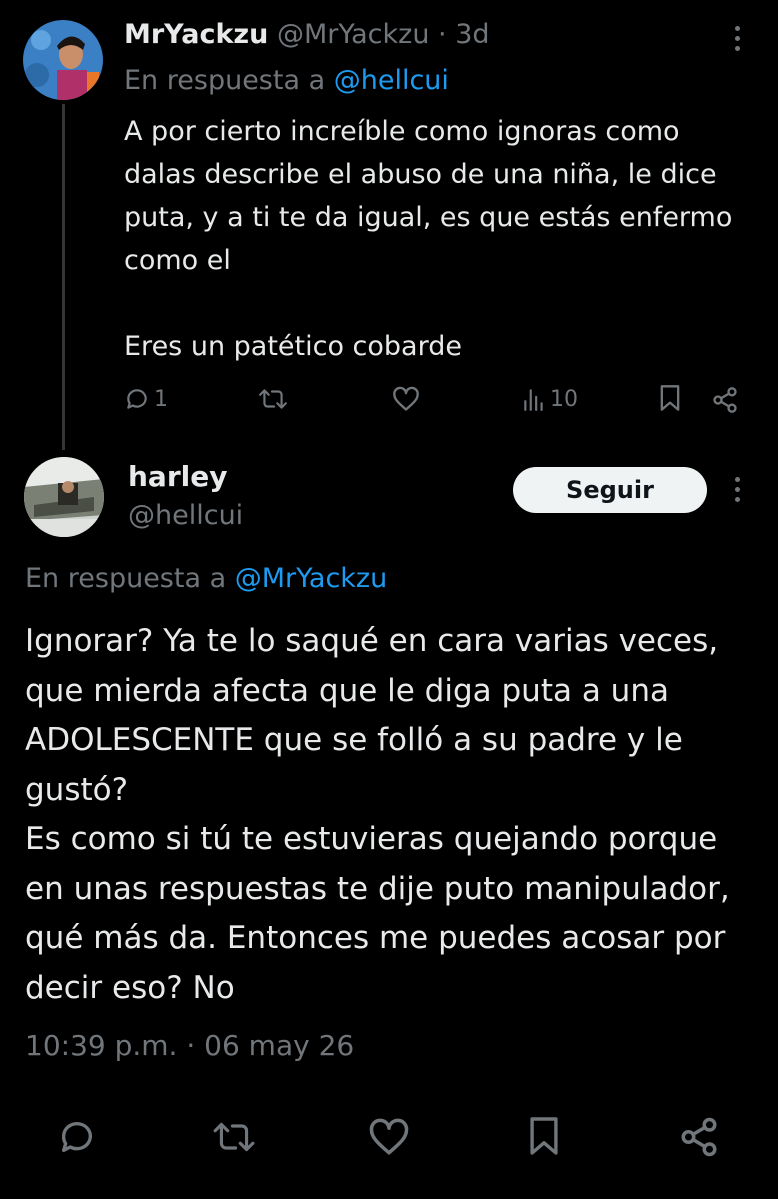 The height and width of the screenshot is (1199, 778). What do you see at coordinates (63, 277) in the screenshot?
I see `thread-line` at bounding box center [63, 277].